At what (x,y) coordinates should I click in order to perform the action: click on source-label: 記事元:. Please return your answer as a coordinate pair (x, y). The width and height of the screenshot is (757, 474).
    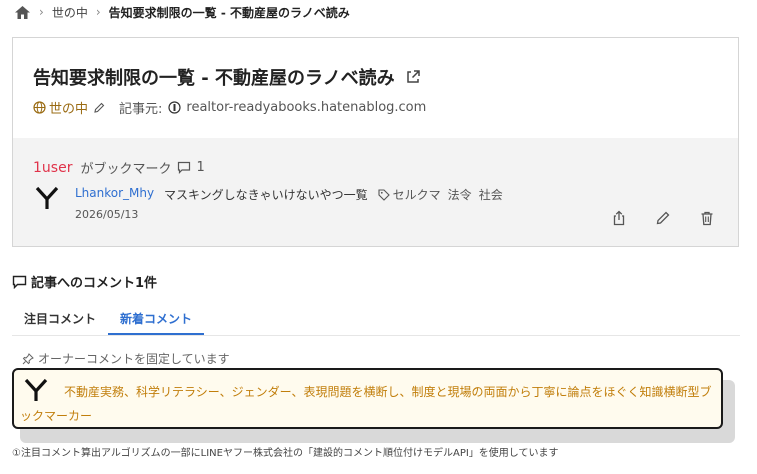
    Looking at the image, I should click on (141, 109).